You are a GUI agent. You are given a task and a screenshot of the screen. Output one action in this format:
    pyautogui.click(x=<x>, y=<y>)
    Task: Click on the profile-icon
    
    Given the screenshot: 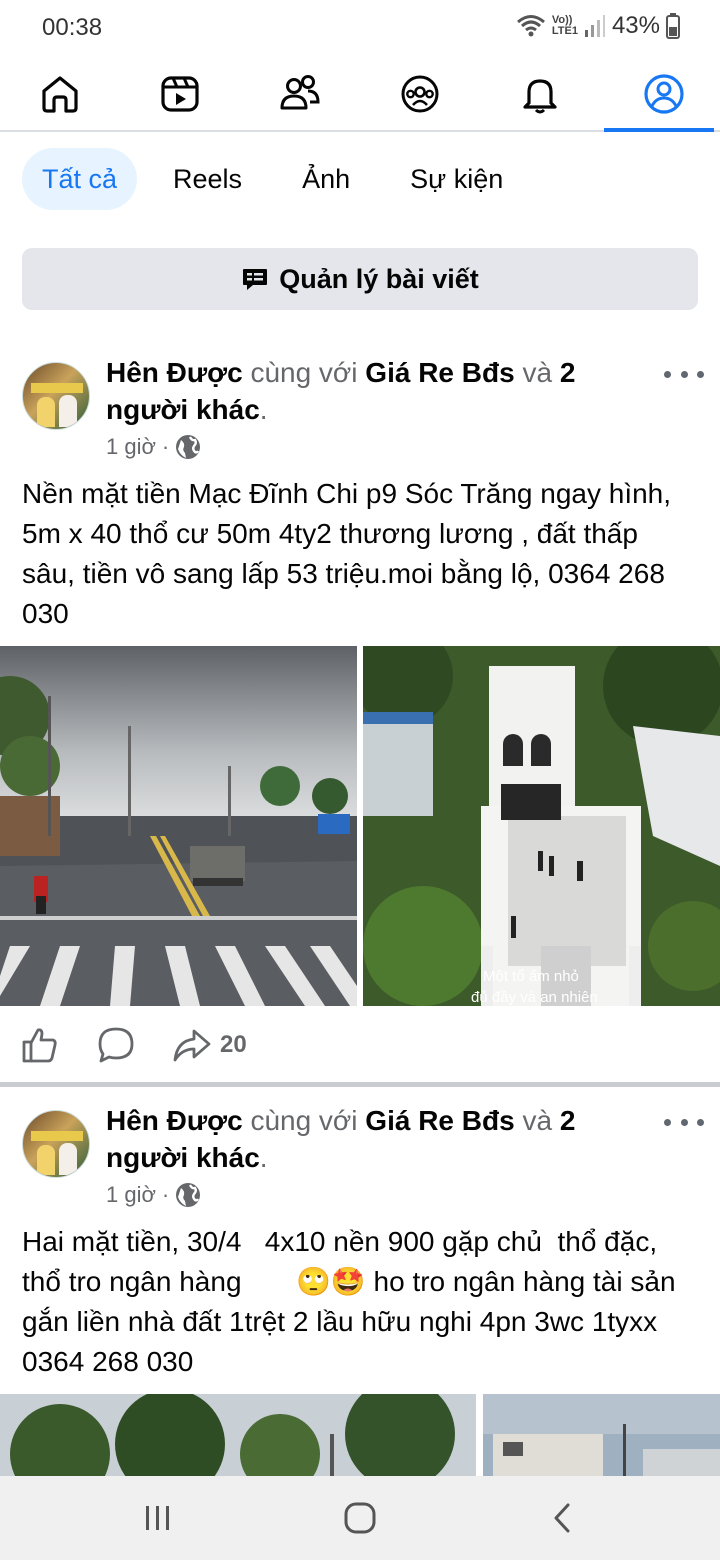 What is the action you would take?
    pyautogui.click(x=664, y=94)
    